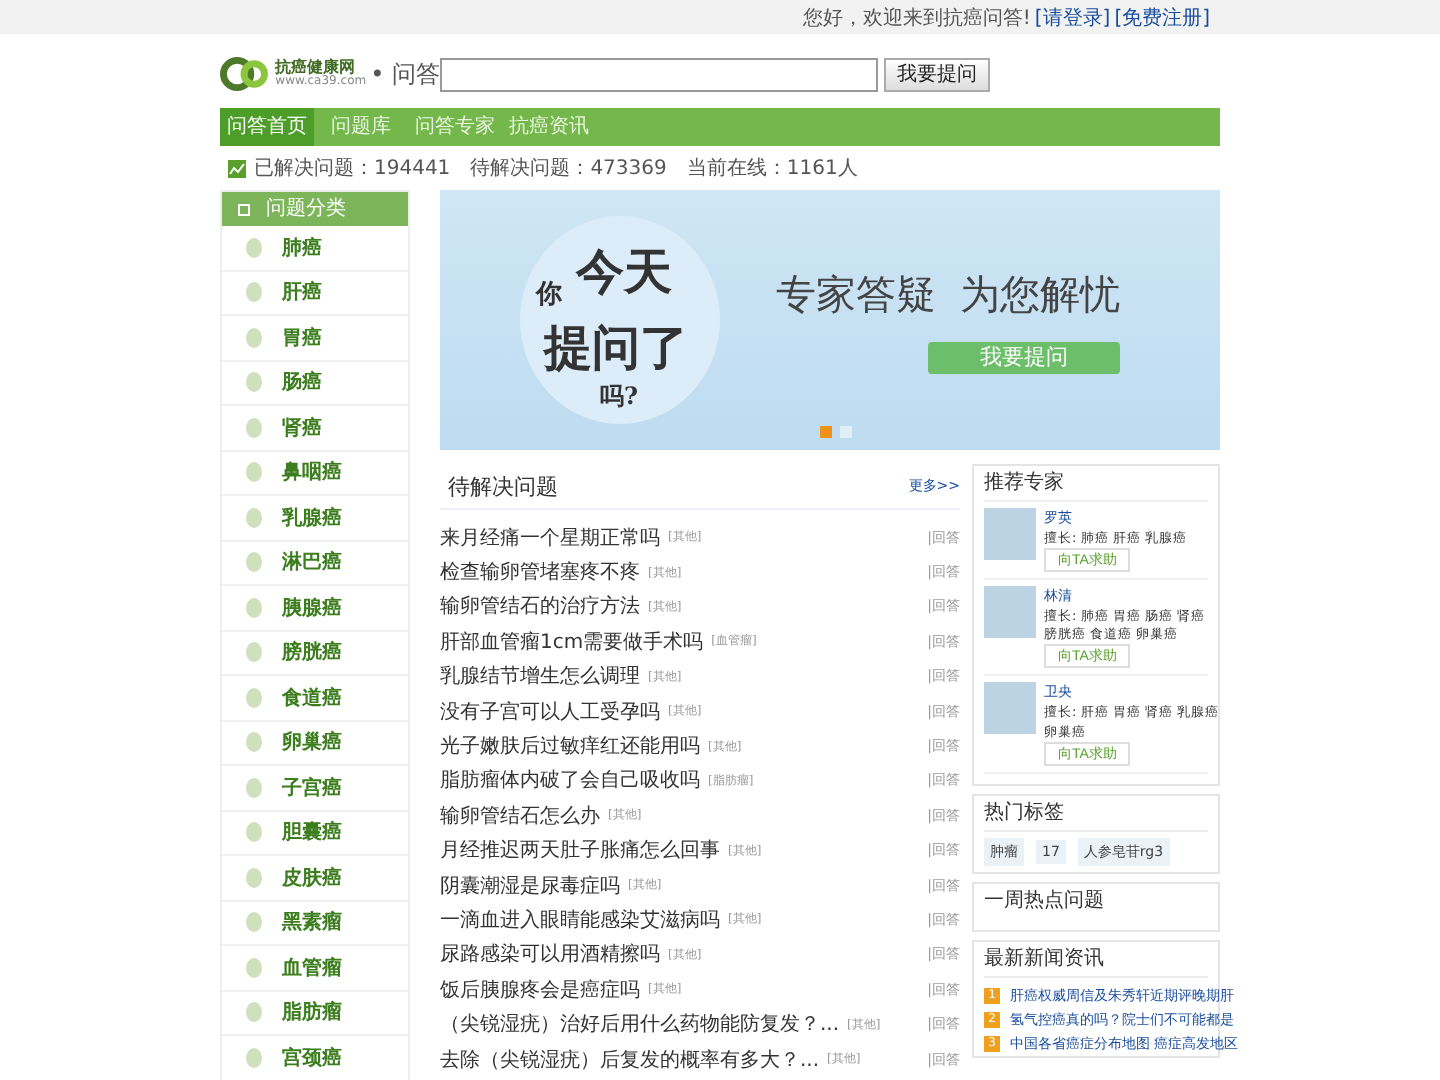 This screenshot has height=1080, width=1440. Describe the element at coordinates (315, 473) in the screenshot. I see `category-item: 鼻咽癌` at that location.